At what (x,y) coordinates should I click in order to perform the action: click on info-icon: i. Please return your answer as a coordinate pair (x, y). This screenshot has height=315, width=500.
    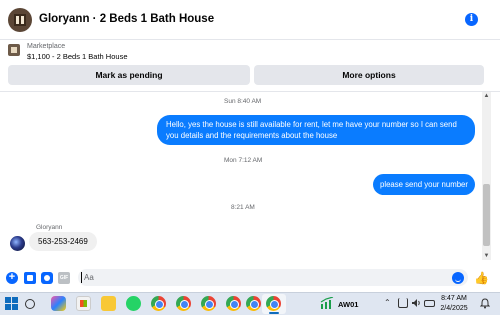
    Looking at the image, I should click on (471, 19).